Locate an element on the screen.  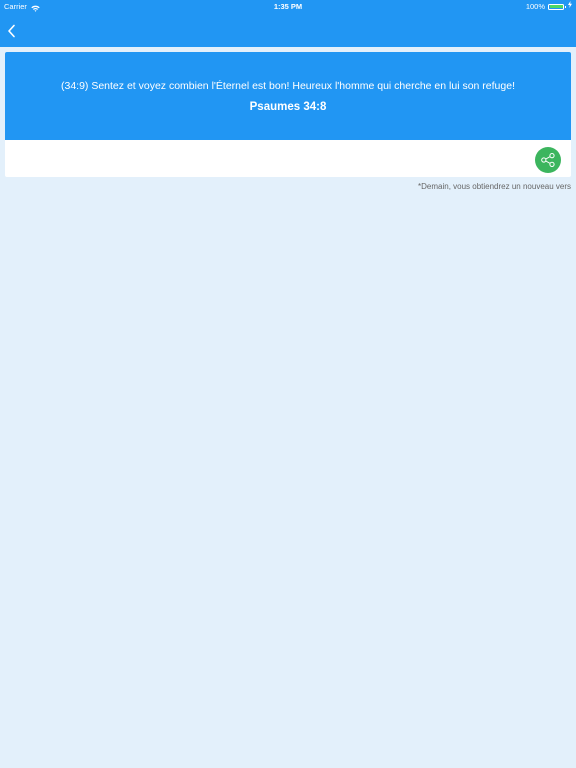
back-button is located at coordinates (12, 31).